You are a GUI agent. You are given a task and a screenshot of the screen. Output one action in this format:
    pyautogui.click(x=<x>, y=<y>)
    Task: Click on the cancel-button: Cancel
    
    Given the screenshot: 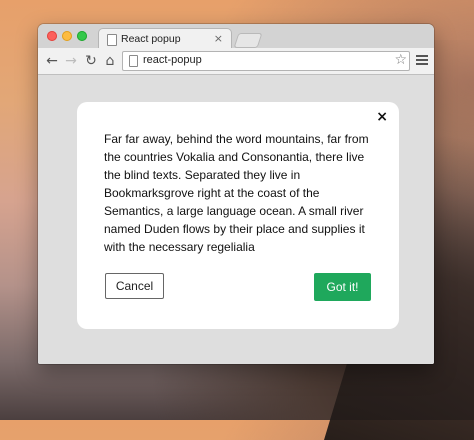 What is the action you would take?
    pyautogui.click(x=134, y=286)
    